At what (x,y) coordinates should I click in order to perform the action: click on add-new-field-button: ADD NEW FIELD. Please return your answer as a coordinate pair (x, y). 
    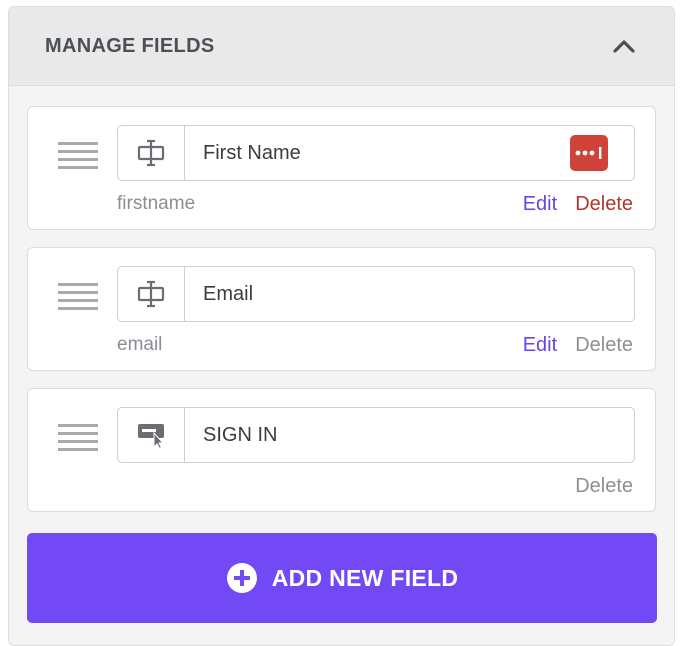
    Looking at the image, I should click on (342, 578).